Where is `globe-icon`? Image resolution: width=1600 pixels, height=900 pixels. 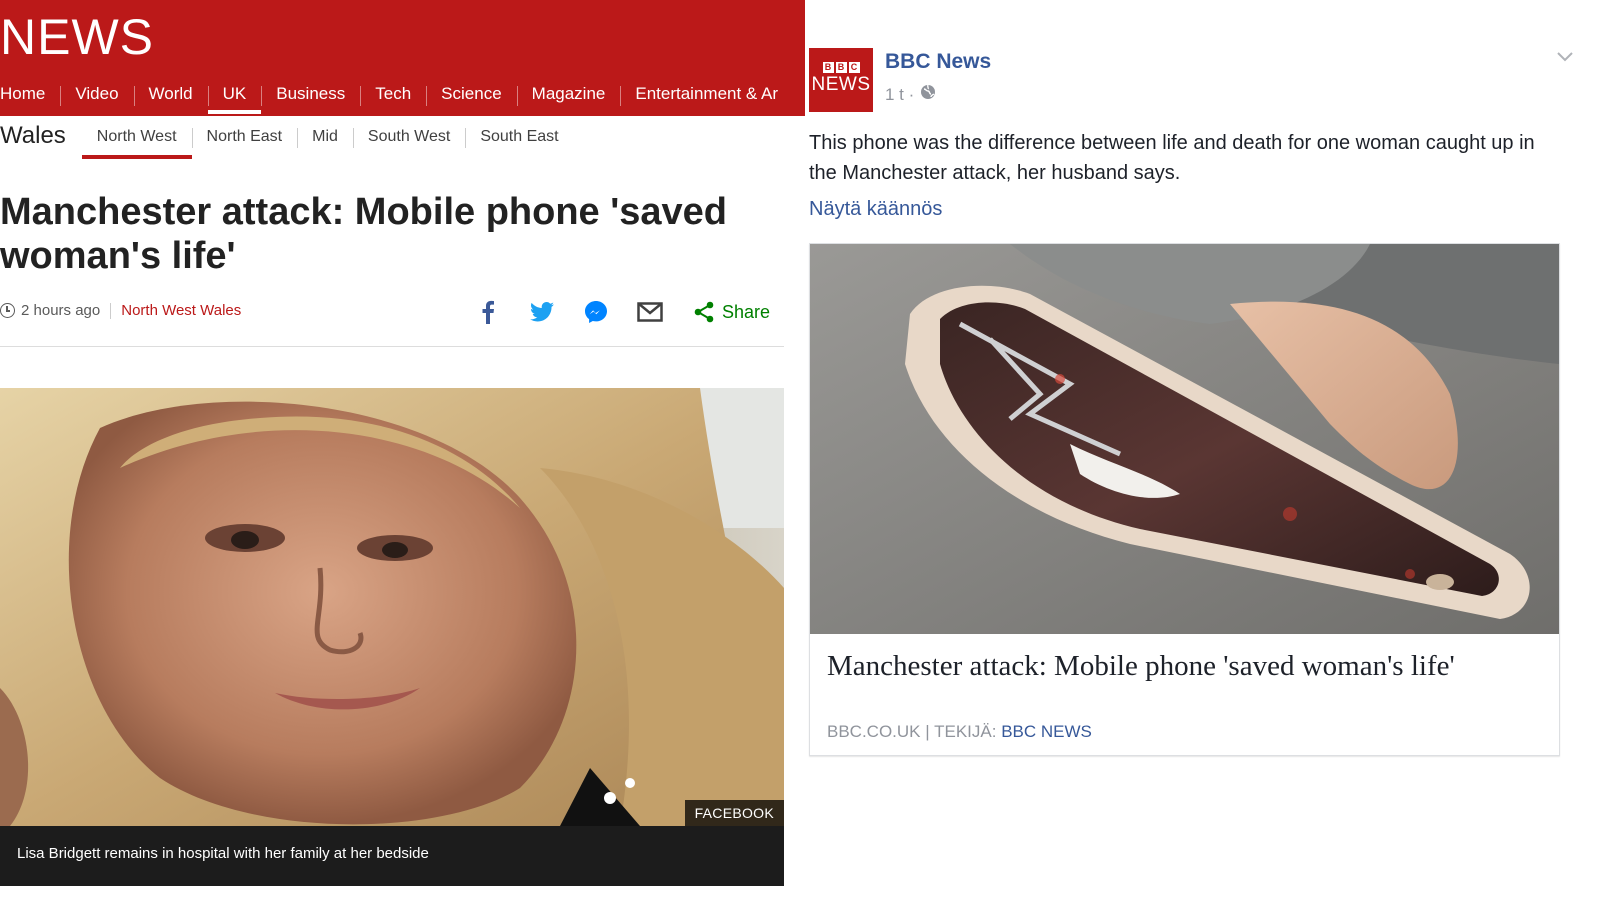 globe-icon is located at coordinates (928, 94).